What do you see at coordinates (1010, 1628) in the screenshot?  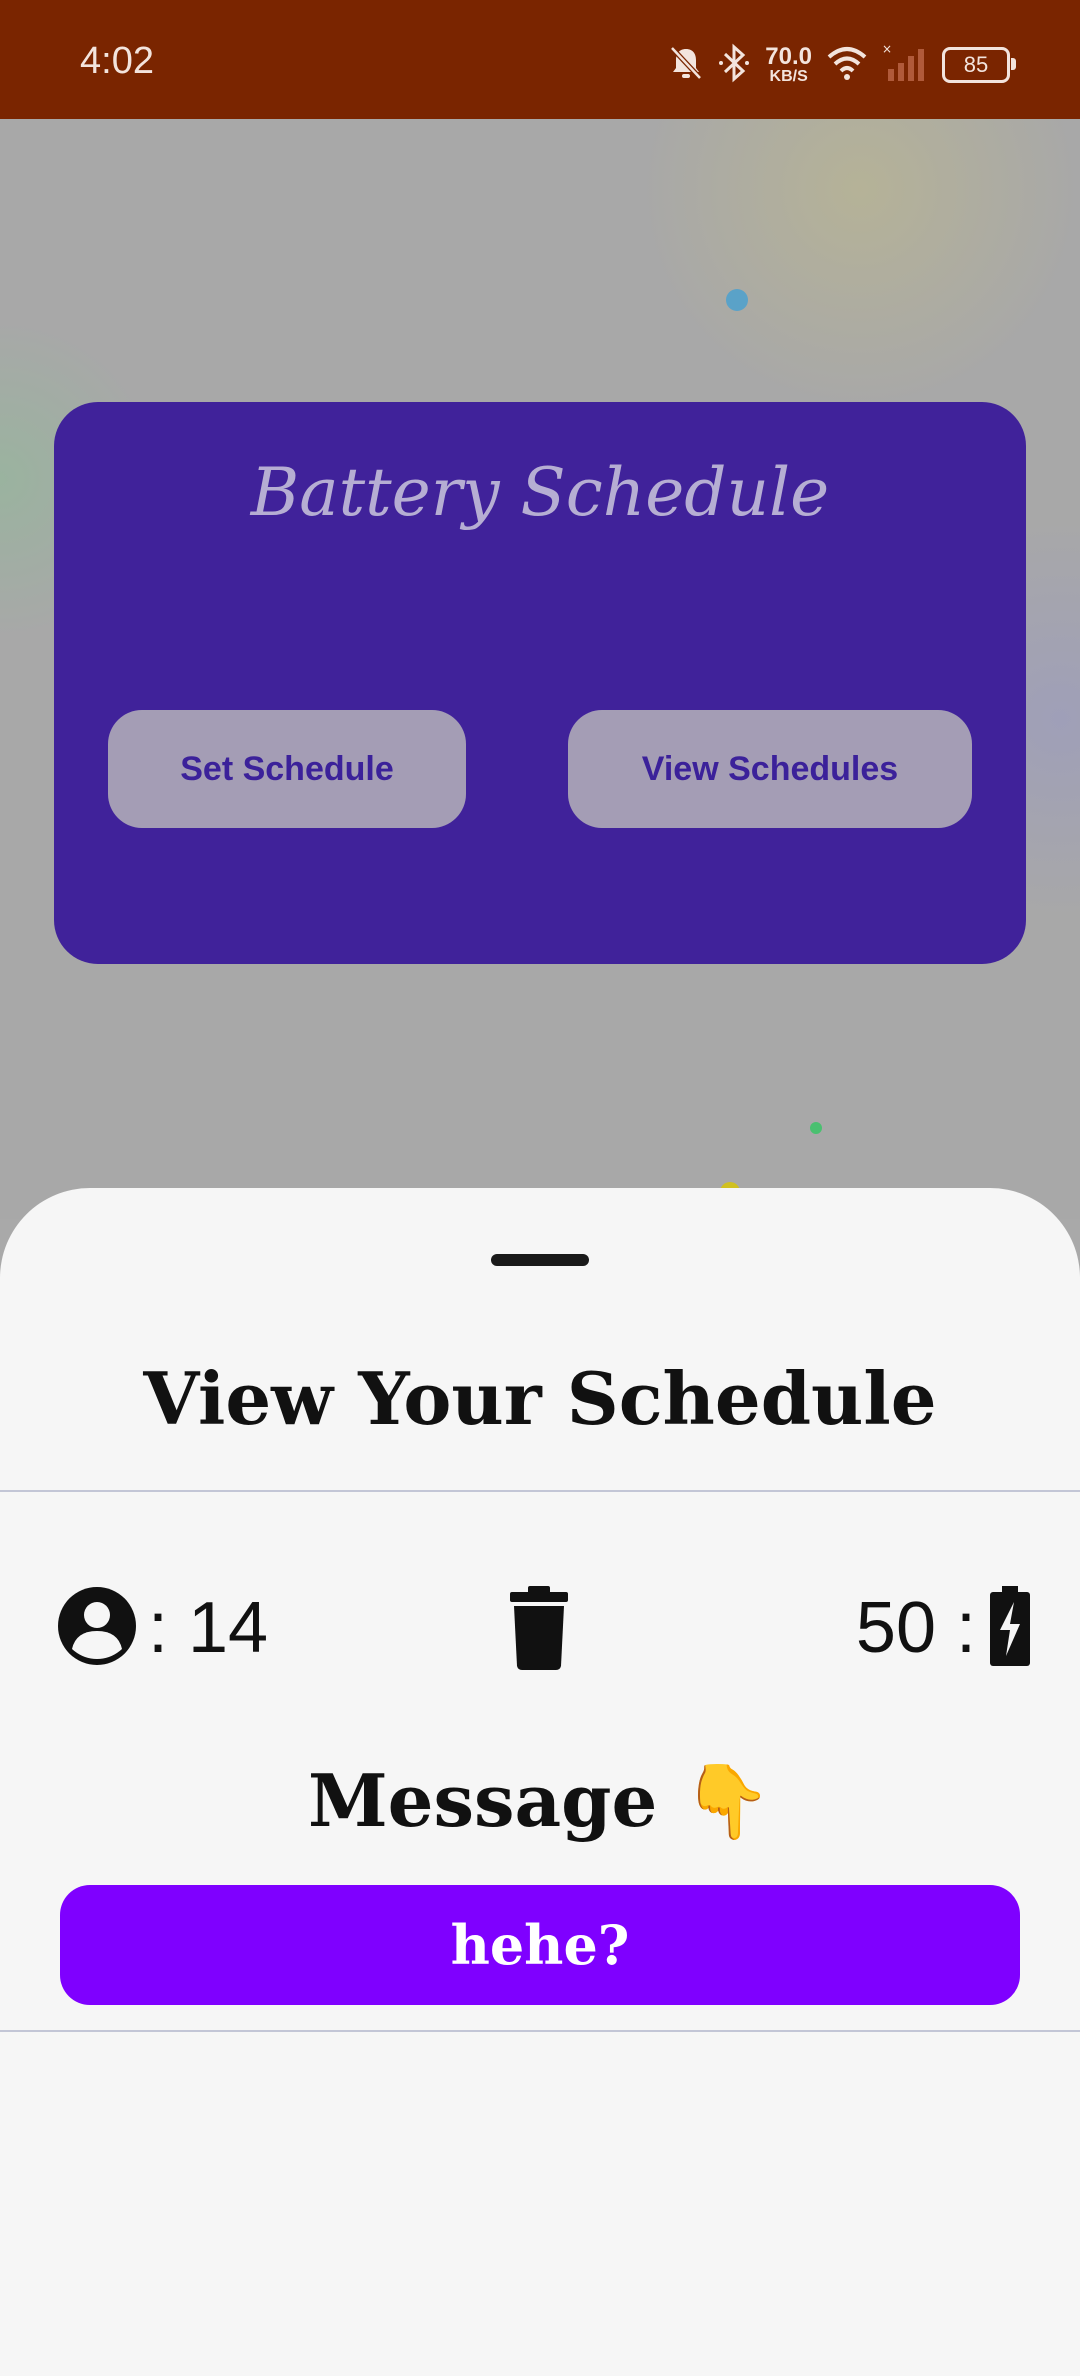 I see `battery-charging-icon` at bounding box center [1010, 1628].